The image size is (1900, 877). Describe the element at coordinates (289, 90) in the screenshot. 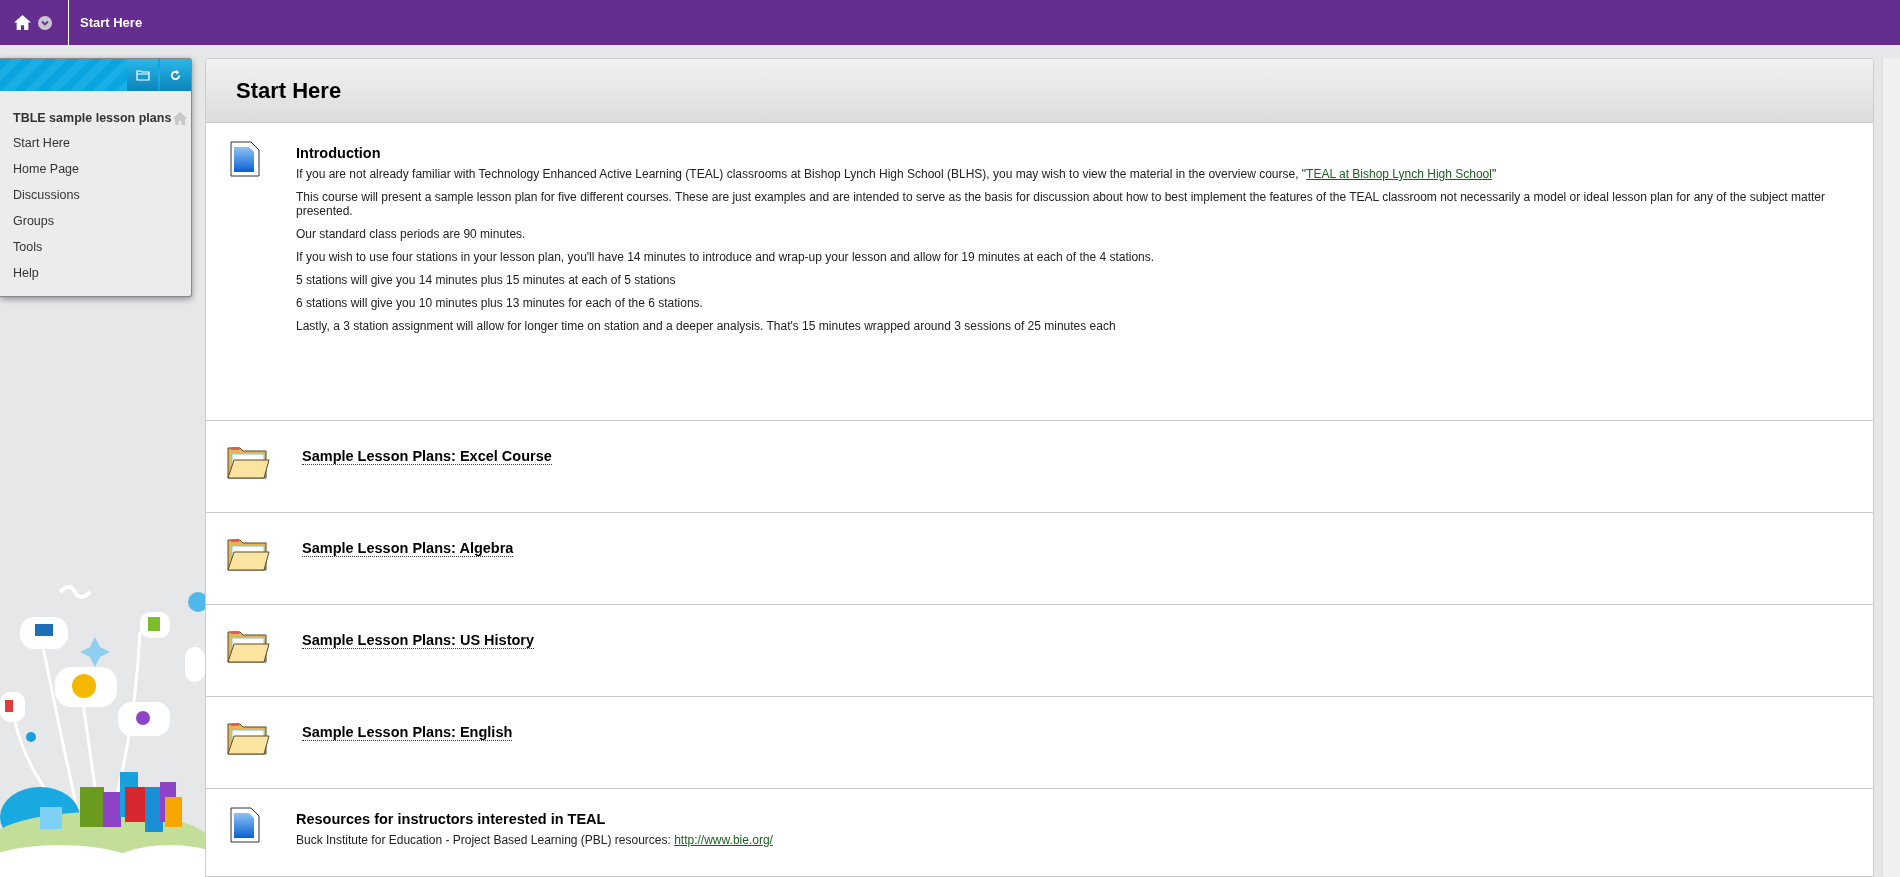

I see `page-title: Start Here` at that location.